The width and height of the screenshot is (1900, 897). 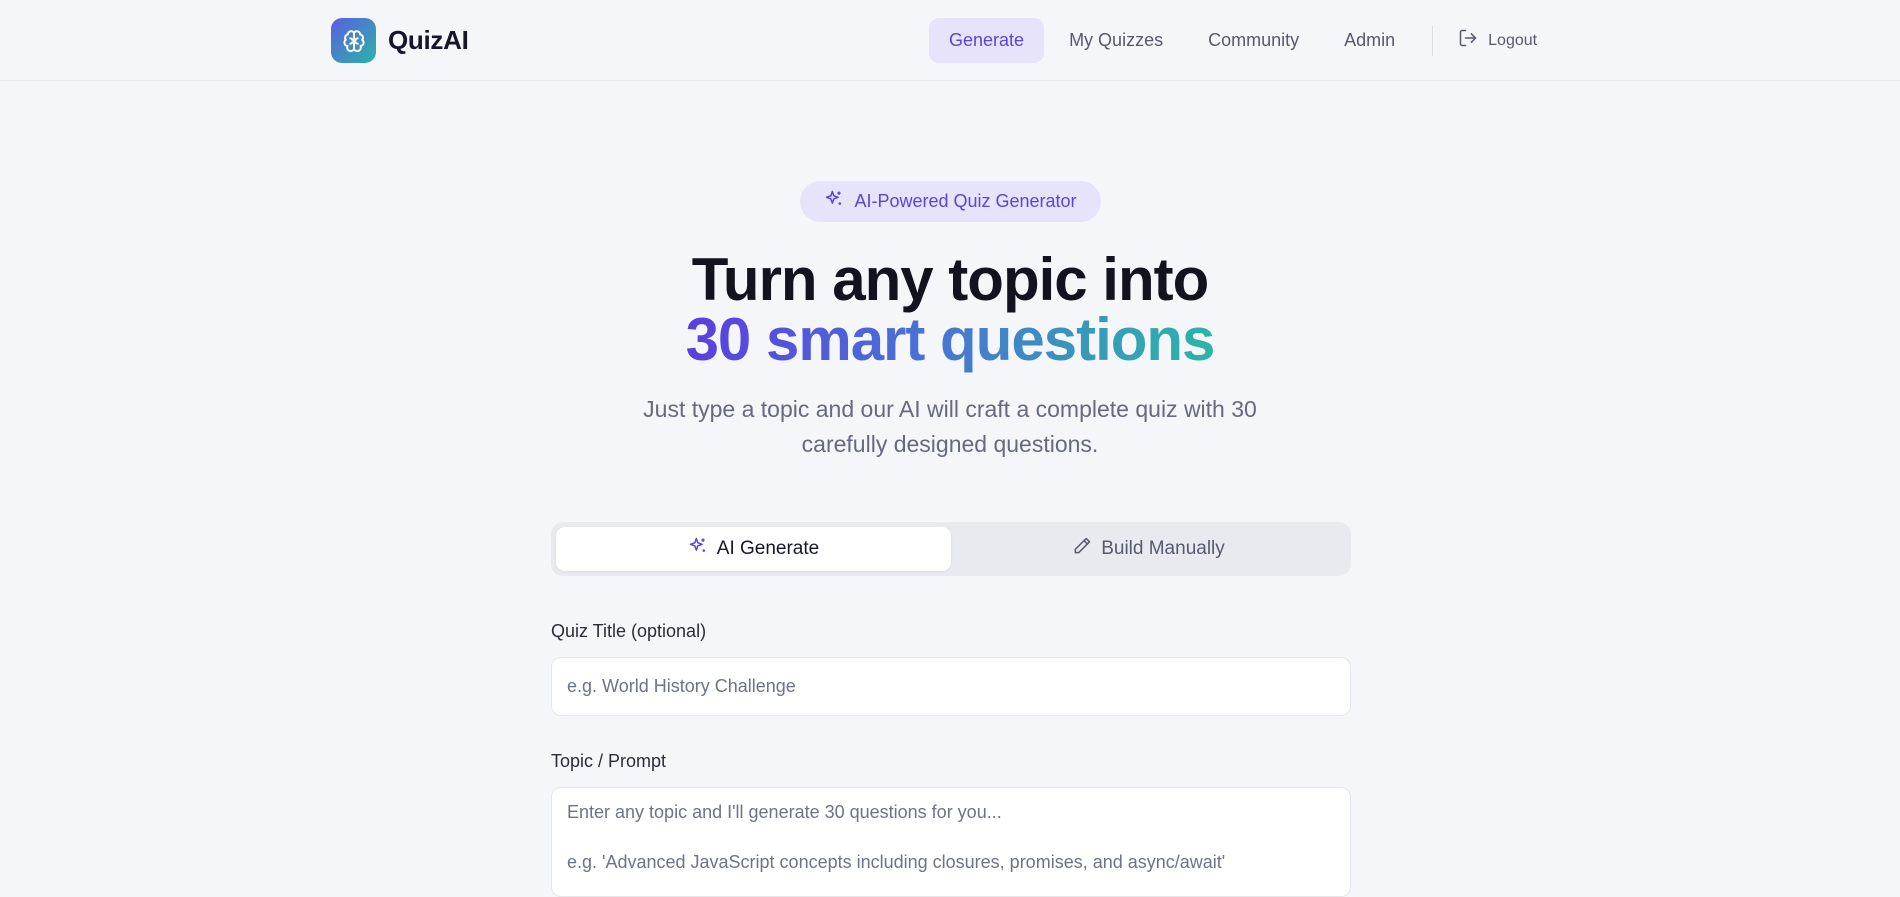 I want to click on topic-prompt-textarea, so click(x=951, y=842).